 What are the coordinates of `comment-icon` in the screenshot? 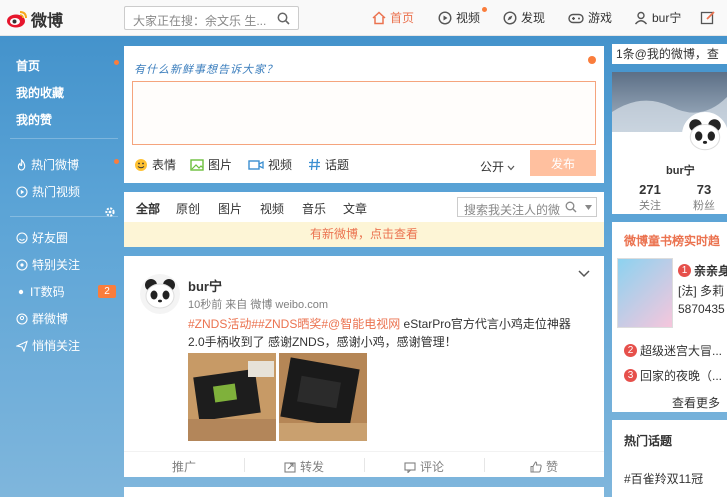 It's located at (410, 467).